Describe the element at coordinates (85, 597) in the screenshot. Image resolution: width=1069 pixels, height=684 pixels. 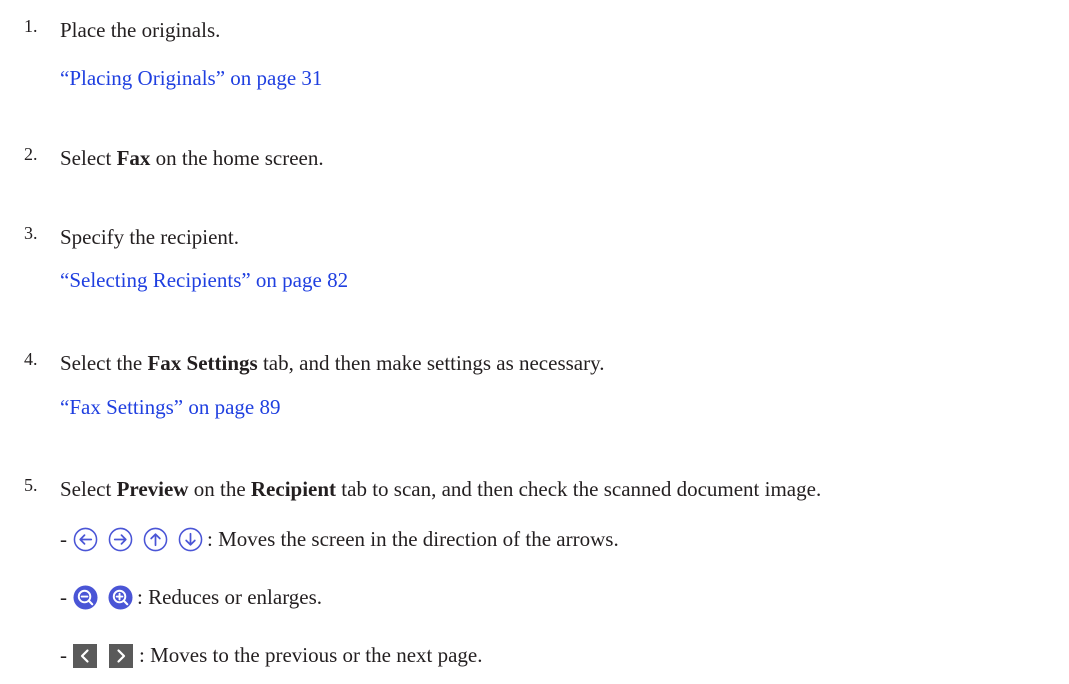
I see `zoom-out-icon` at that location.